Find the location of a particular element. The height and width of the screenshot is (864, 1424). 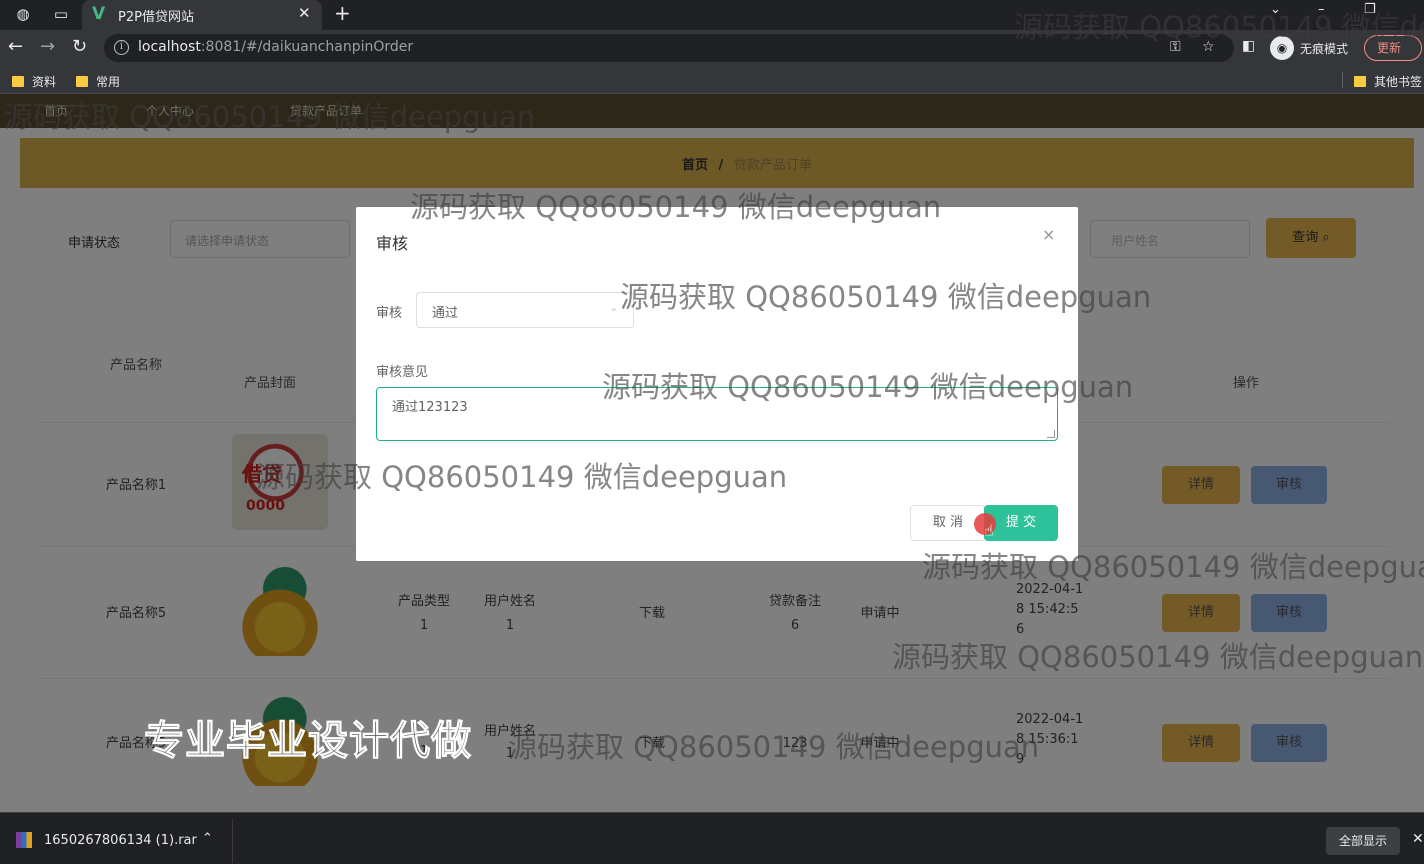

other-bookmarks: 其他书签 is located at coordinates (1388, 81).